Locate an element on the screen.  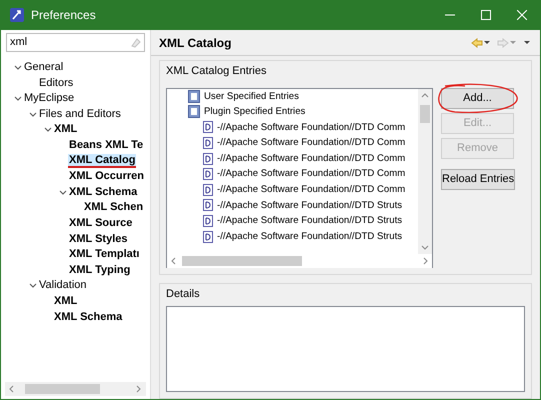
tree-item: XML Styles is located at coordinates (98, 240).